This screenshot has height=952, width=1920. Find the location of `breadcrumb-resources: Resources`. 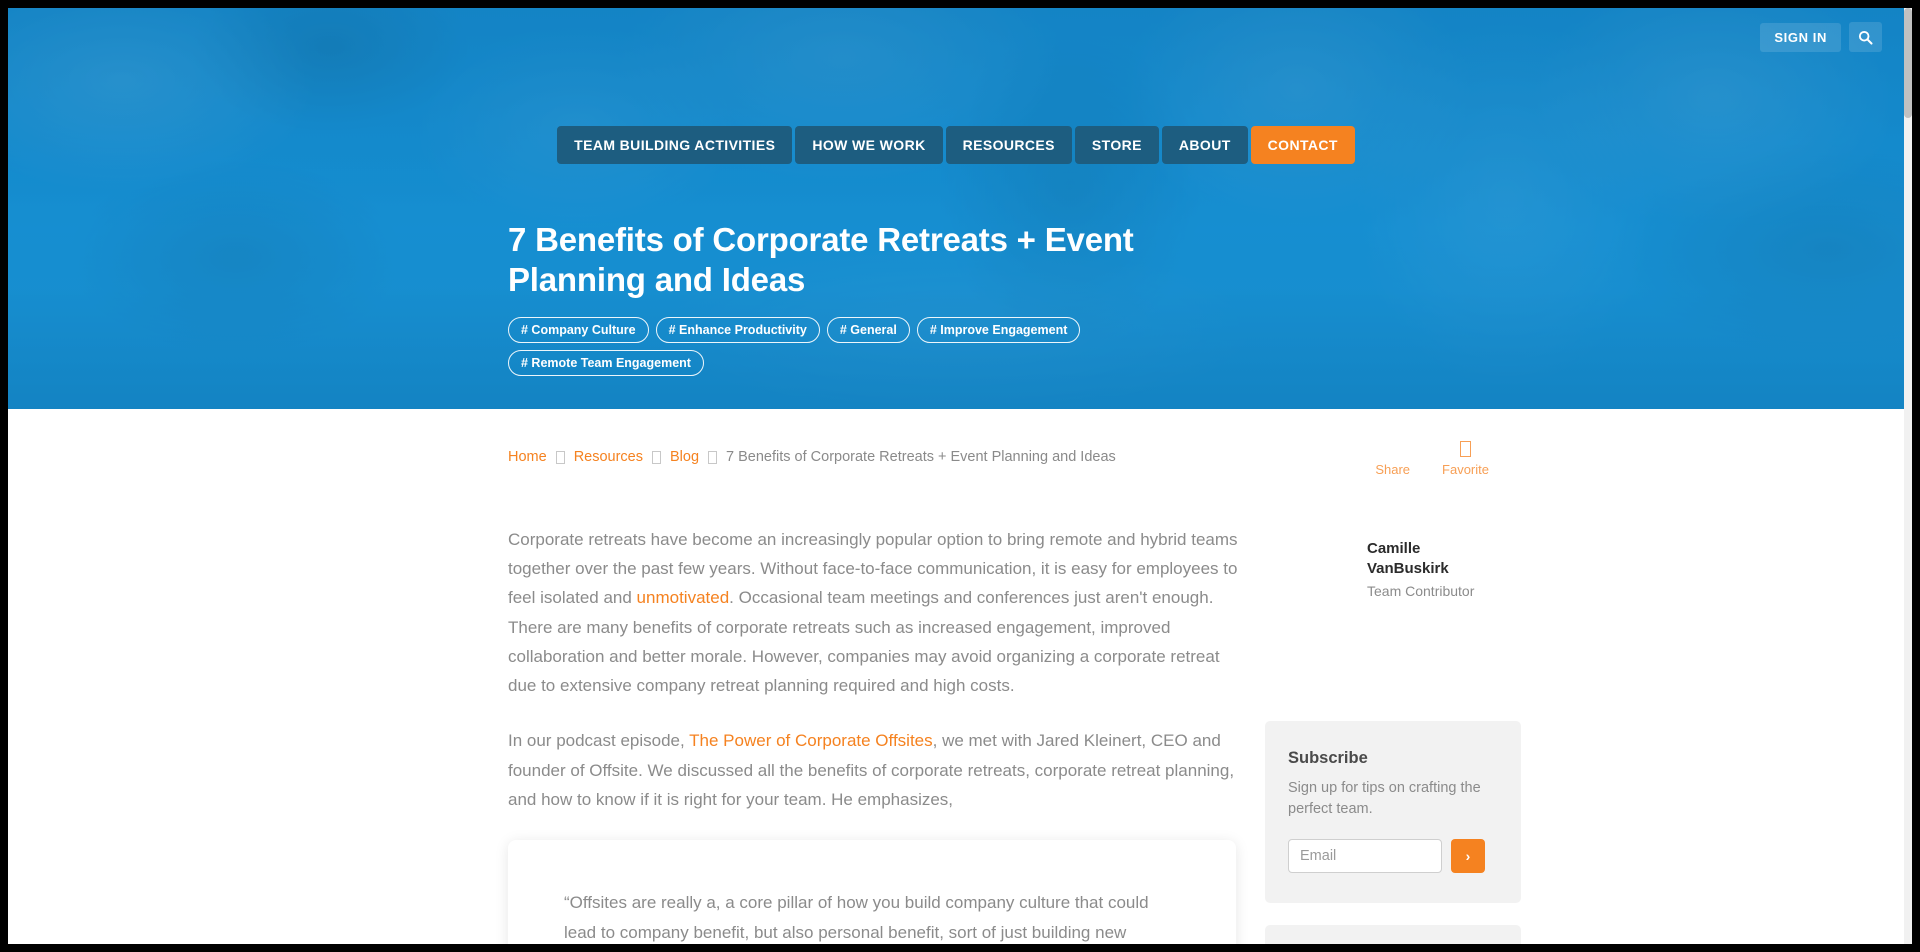

breadcrumb-resources: Resources is located at coordinates (608, 457).